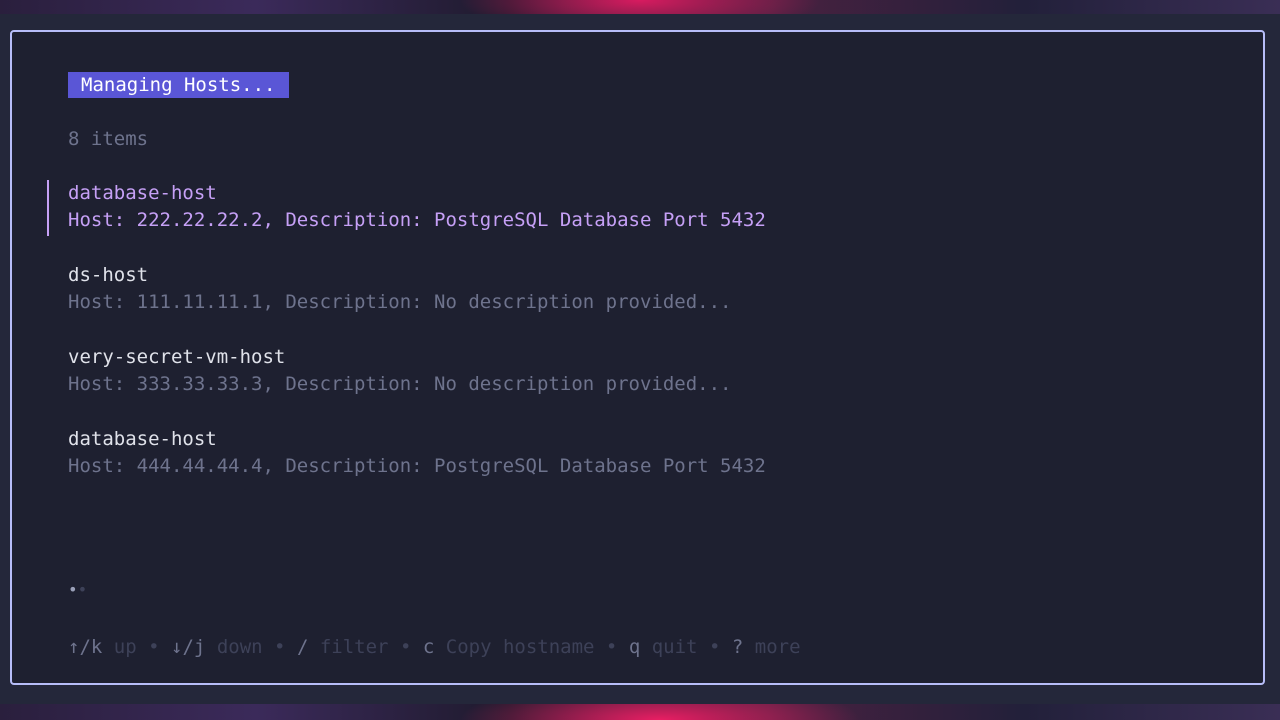  What do you see at coordinates (85, 647) in the screenshot?
I see `help-key-up: ↑/k` at bounding box center [85, 647].